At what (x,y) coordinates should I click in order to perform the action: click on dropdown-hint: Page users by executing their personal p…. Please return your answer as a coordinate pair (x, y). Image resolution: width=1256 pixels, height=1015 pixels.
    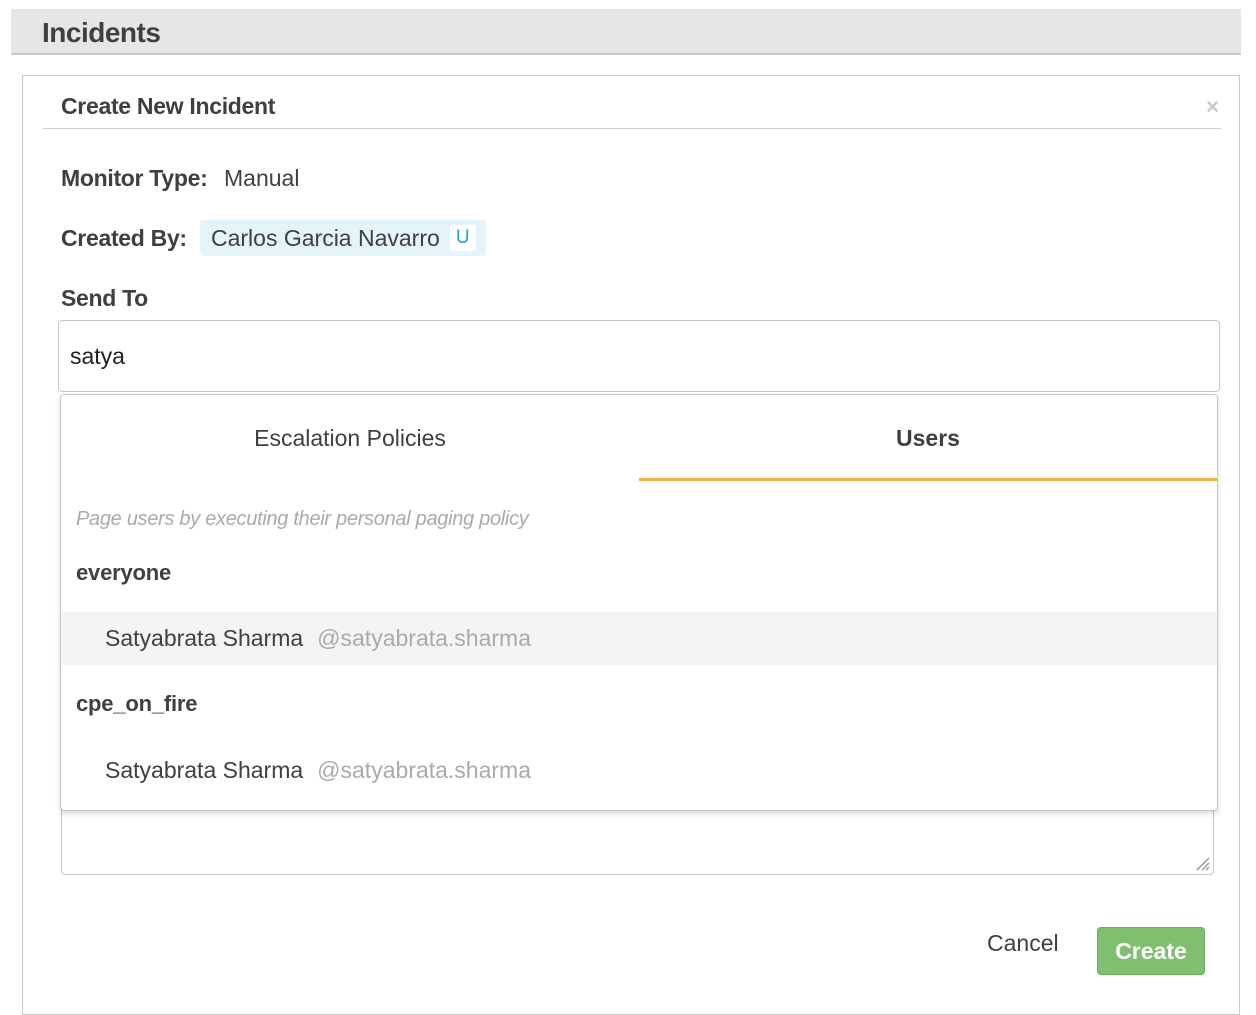
    Looking at the image, I should click on (302, 519).